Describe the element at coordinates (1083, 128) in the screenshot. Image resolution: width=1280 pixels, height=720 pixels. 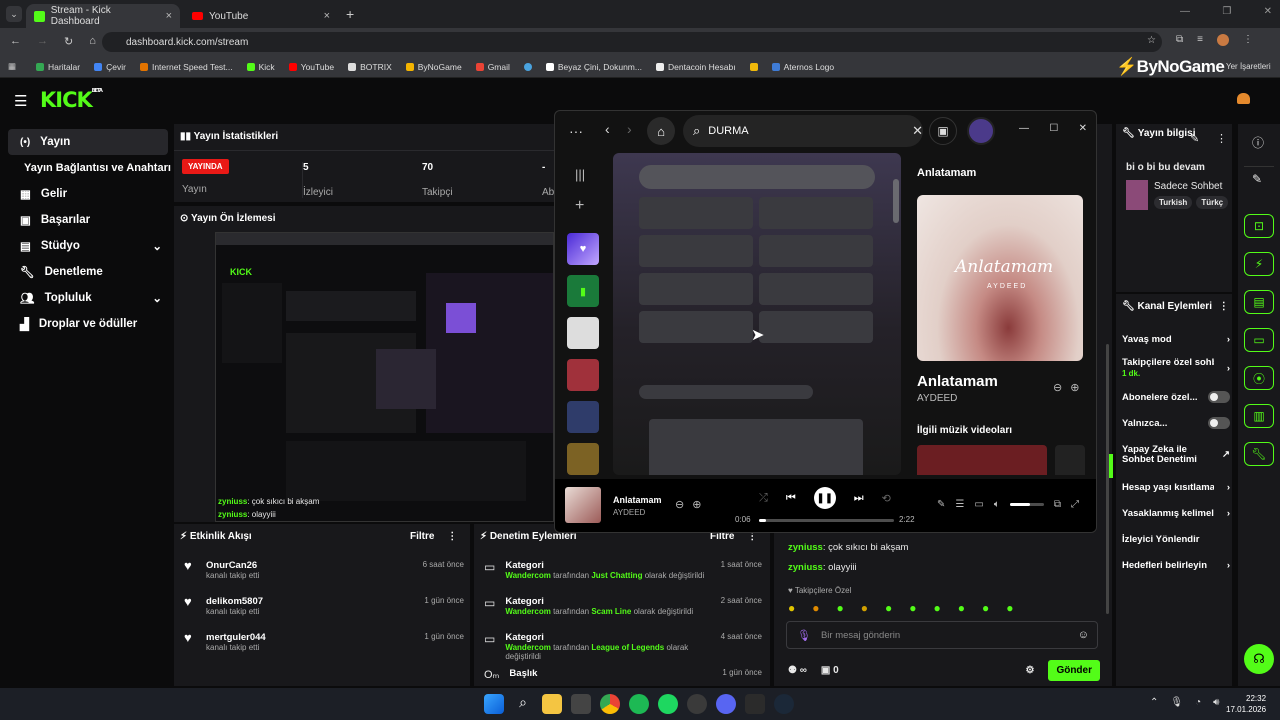
I see `close-window-icon: ✕` at that location.